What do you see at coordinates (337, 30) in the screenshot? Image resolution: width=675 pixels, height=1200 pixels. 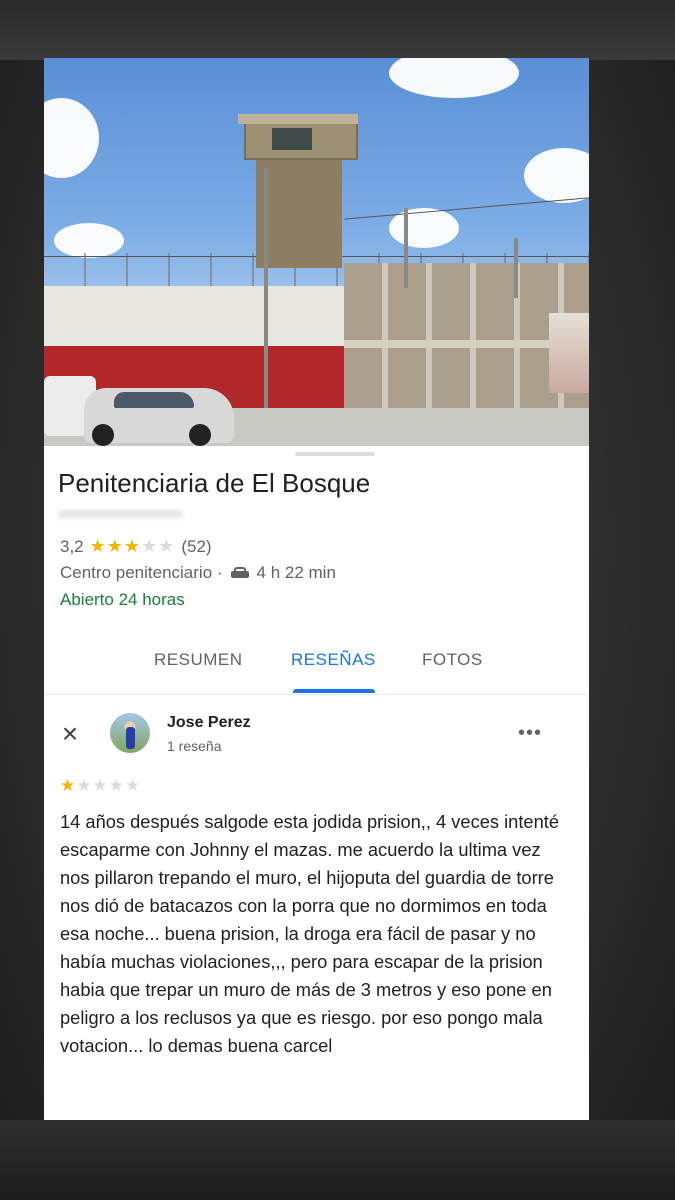 I see `background-top` at bounding box center [337, 30].